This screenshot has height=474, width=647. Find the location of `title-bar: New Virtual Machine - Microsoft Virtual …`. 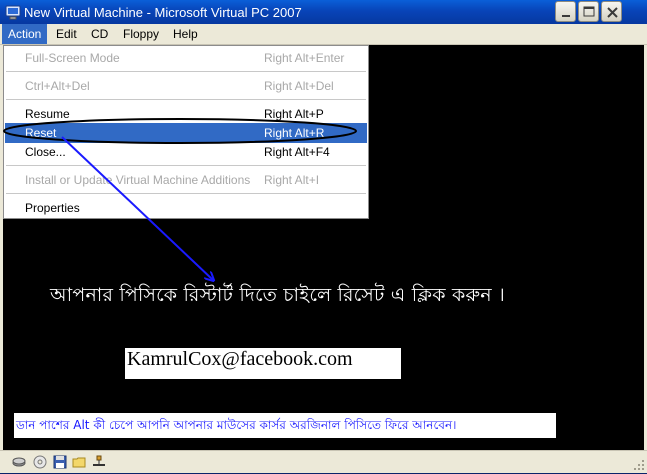

title-bar: New Virtual Machine - Microsoft Virtual … is located at coordinates (323, 12).